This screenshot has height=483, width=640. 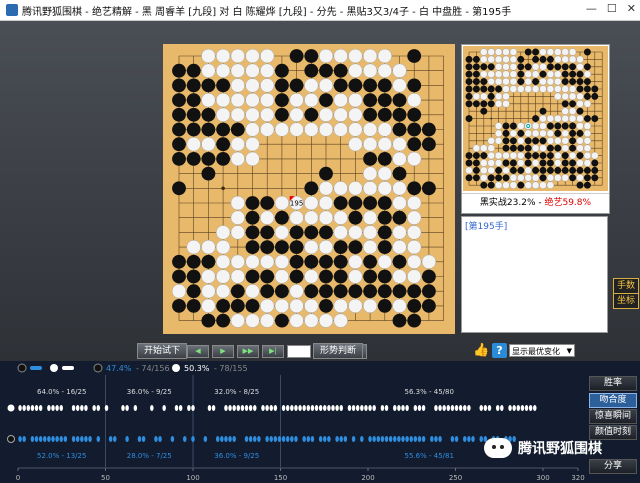 I want to click on coordinates-toggle: 坐标, so click(x=626, y=301).